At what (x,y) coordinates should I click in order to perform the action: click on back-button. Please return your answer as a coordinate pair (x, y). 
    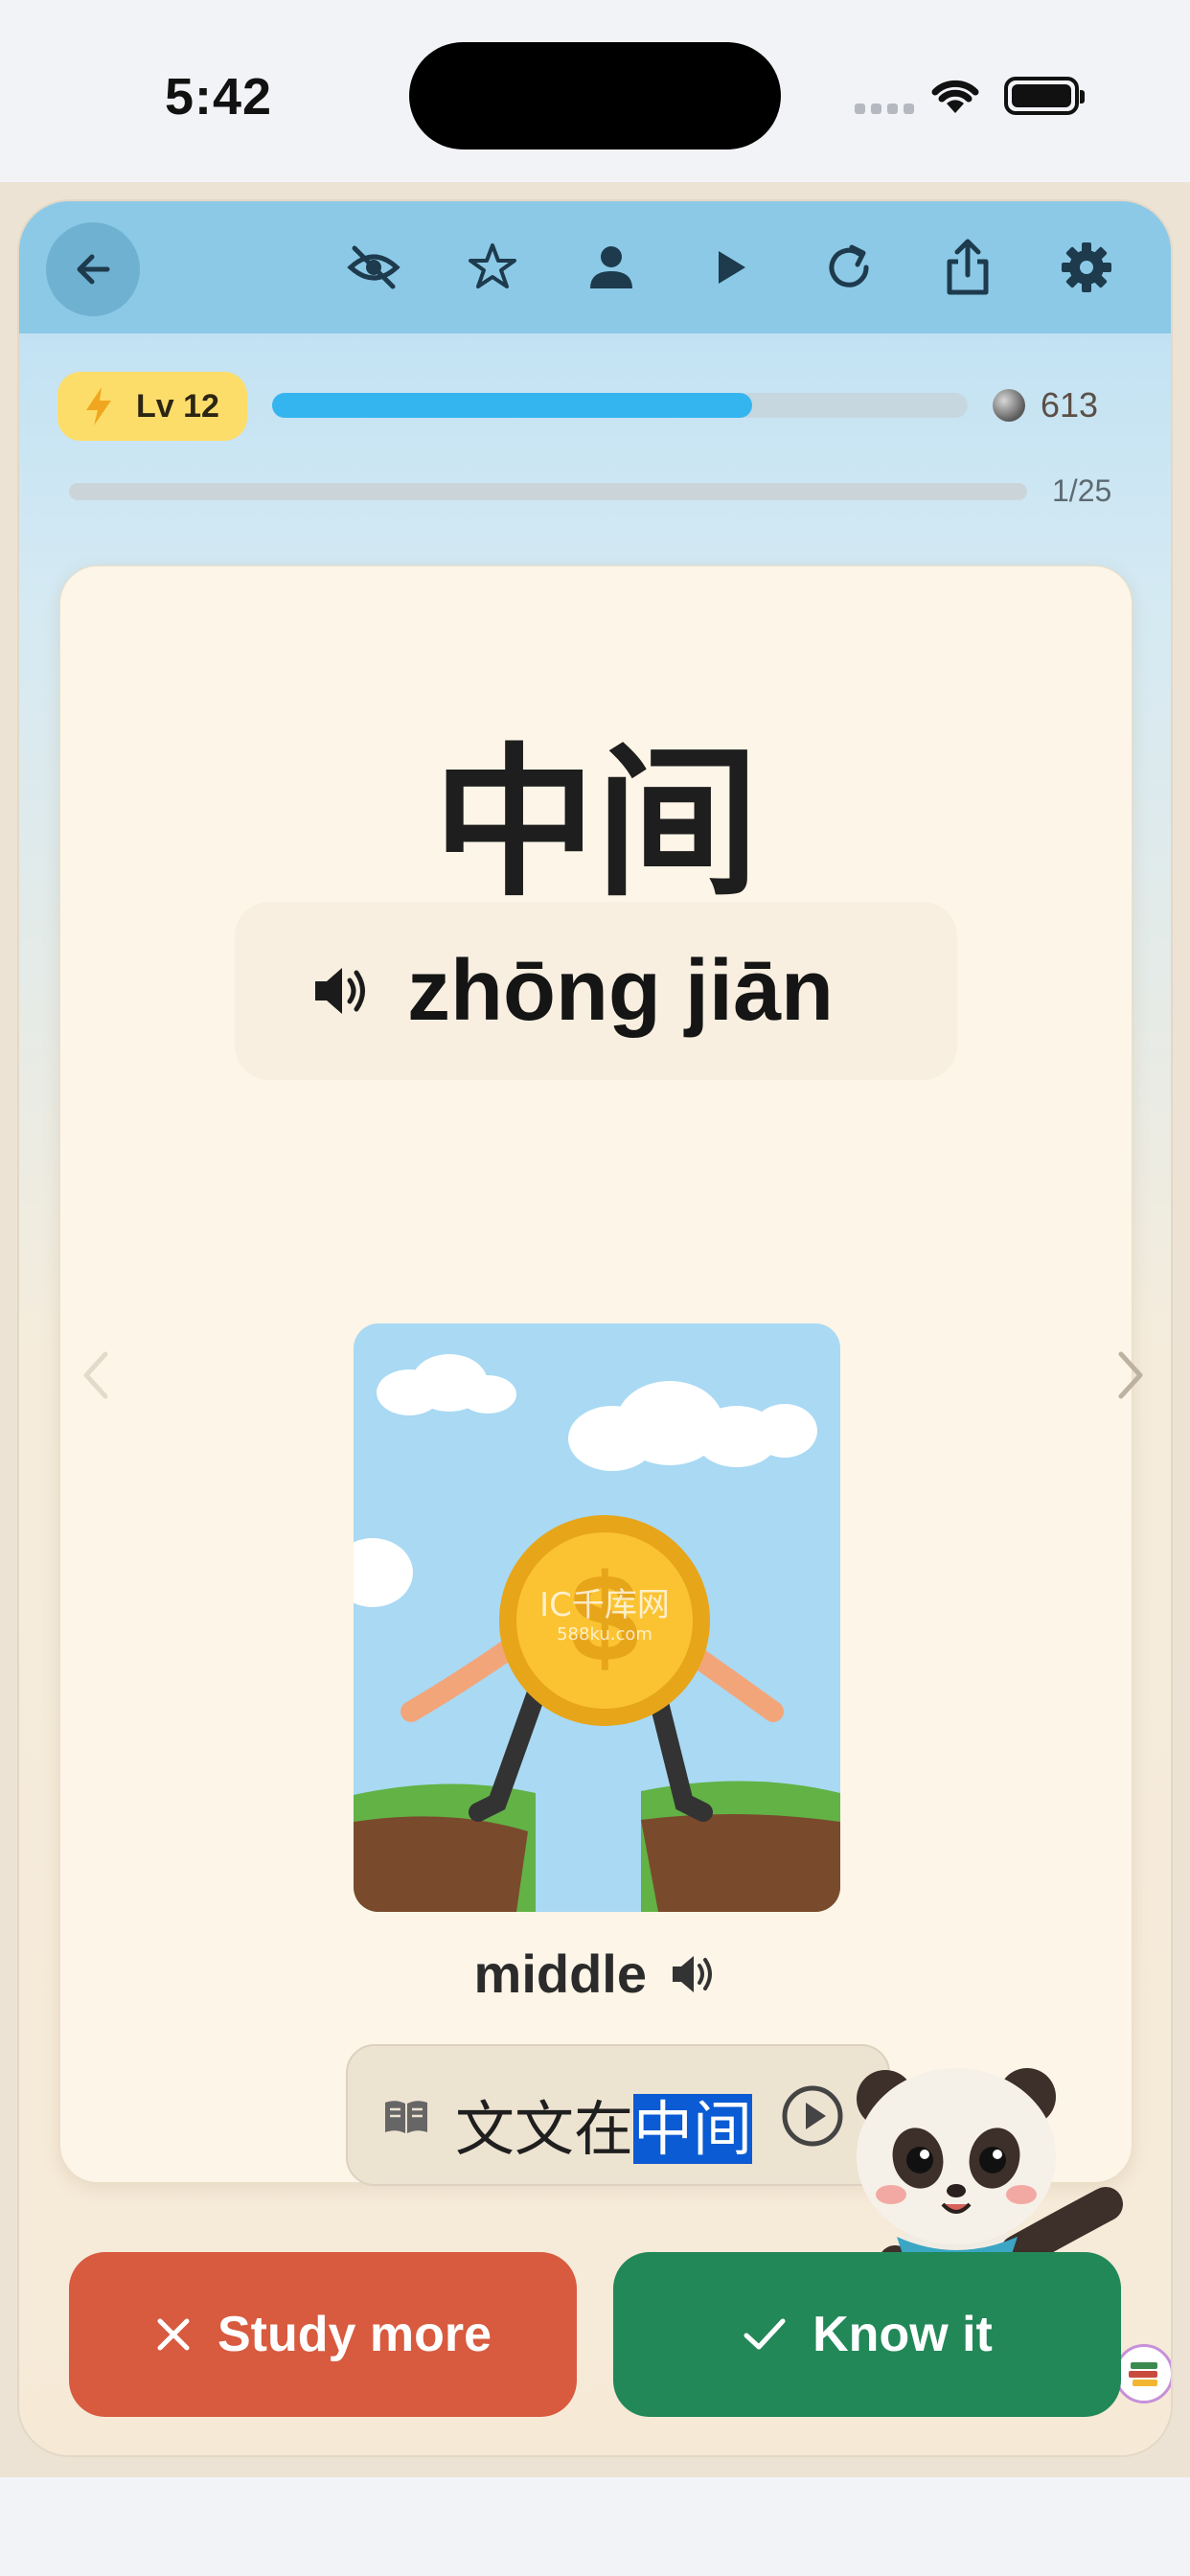
    Looking at the image, I should click on (93, 269).